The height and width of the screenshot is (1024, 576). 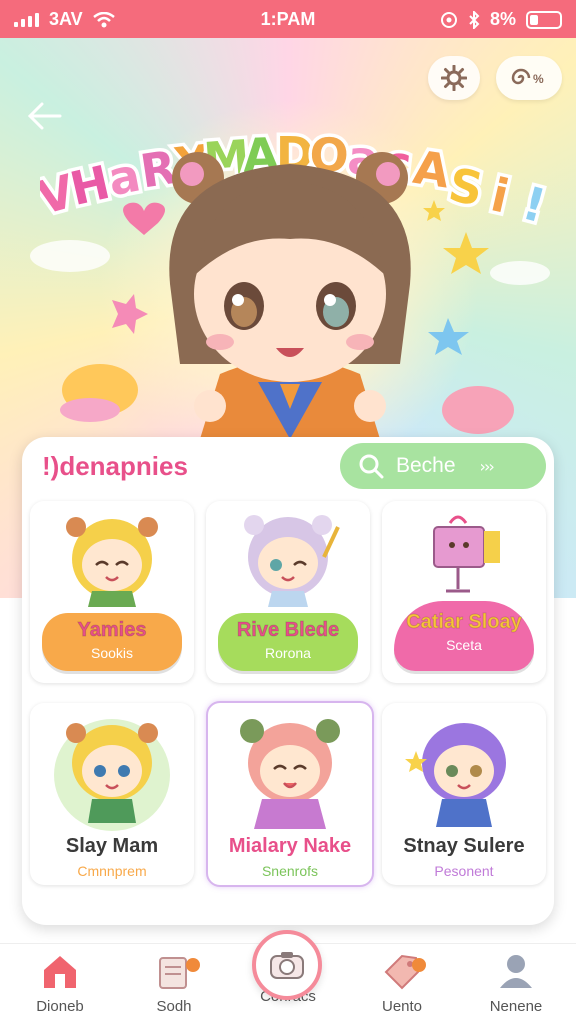 I want to click on character-card-label: Rive Blede Rorona, so click(x=288, y=642).